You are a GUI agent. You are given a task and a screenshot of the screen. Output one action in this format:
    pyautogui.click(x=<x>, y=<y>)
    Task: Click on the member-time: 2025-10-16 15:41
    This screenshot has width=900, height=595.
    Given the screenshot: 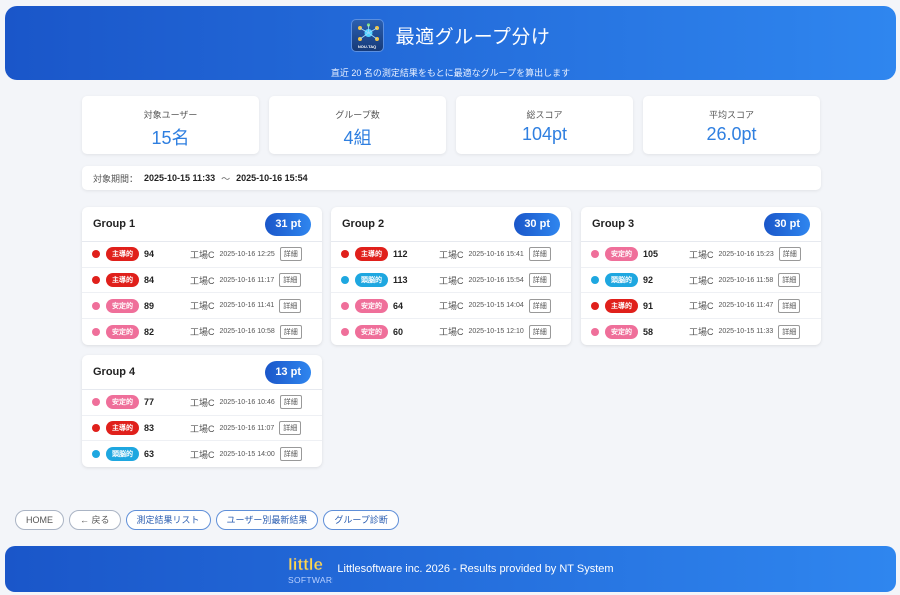 What is the action you would take?
    pyautogui.click(x=496, y=254)
    